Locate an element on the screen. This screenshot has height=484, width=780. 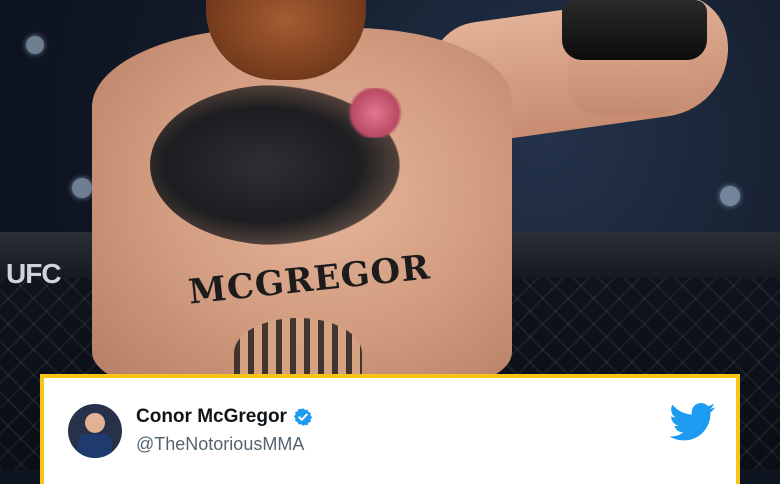
cage-logo: UFC is located at coordinates (34, 273).